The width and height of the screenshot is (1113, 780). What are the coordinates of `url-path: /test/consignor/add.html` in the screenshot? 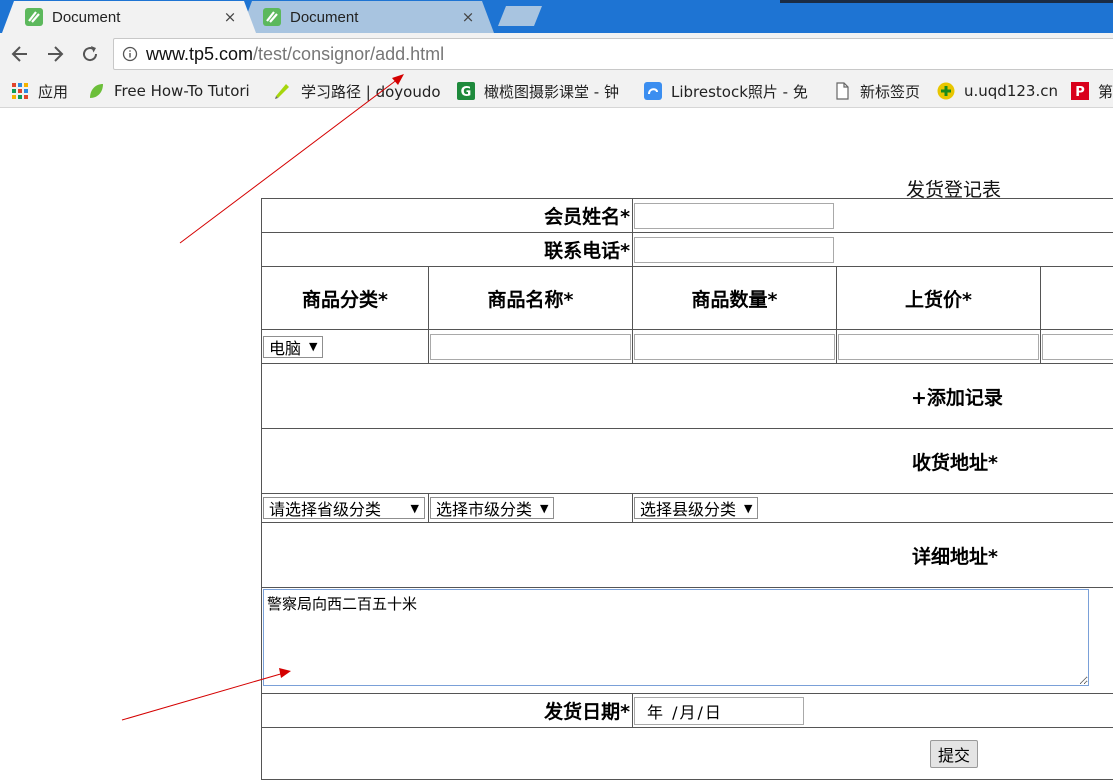 It's located at (348, 54).